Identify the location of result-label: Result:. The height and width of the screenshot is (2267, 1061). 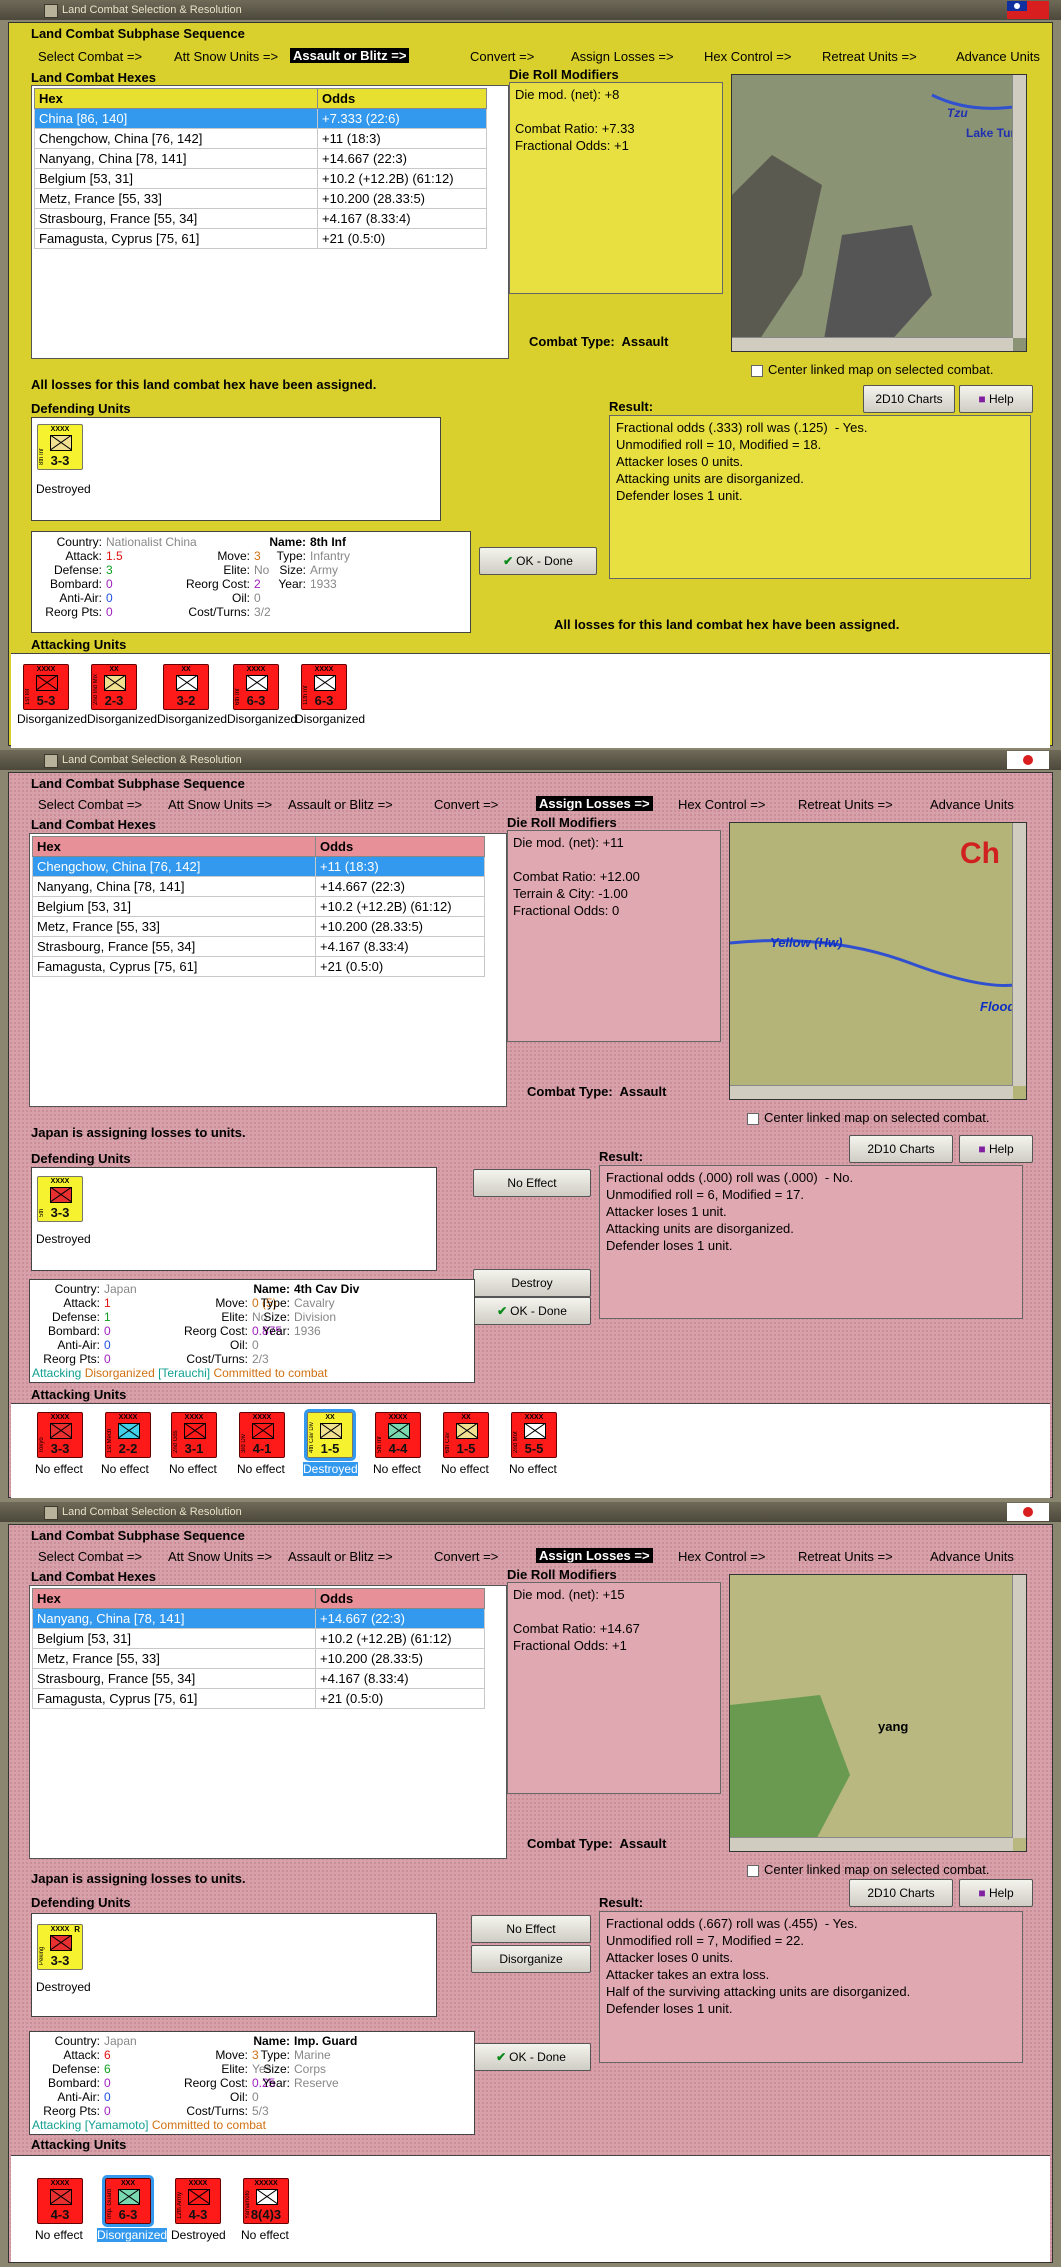
(631, 406).